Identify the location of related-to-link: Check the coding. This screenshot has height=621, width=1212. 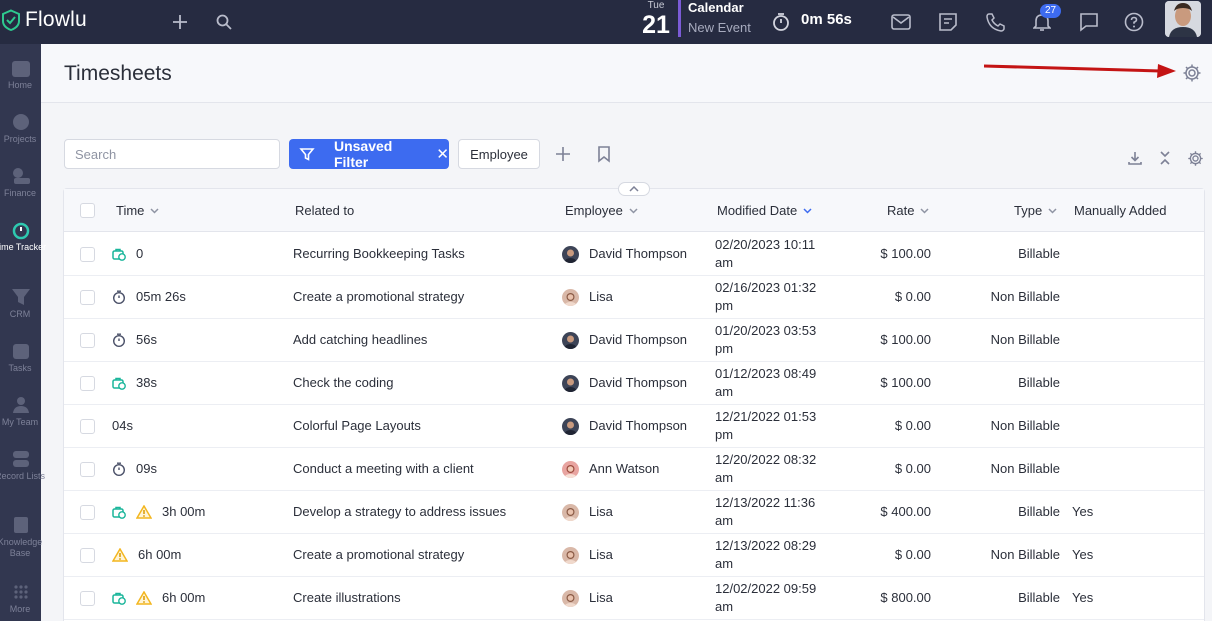
(343, 383).